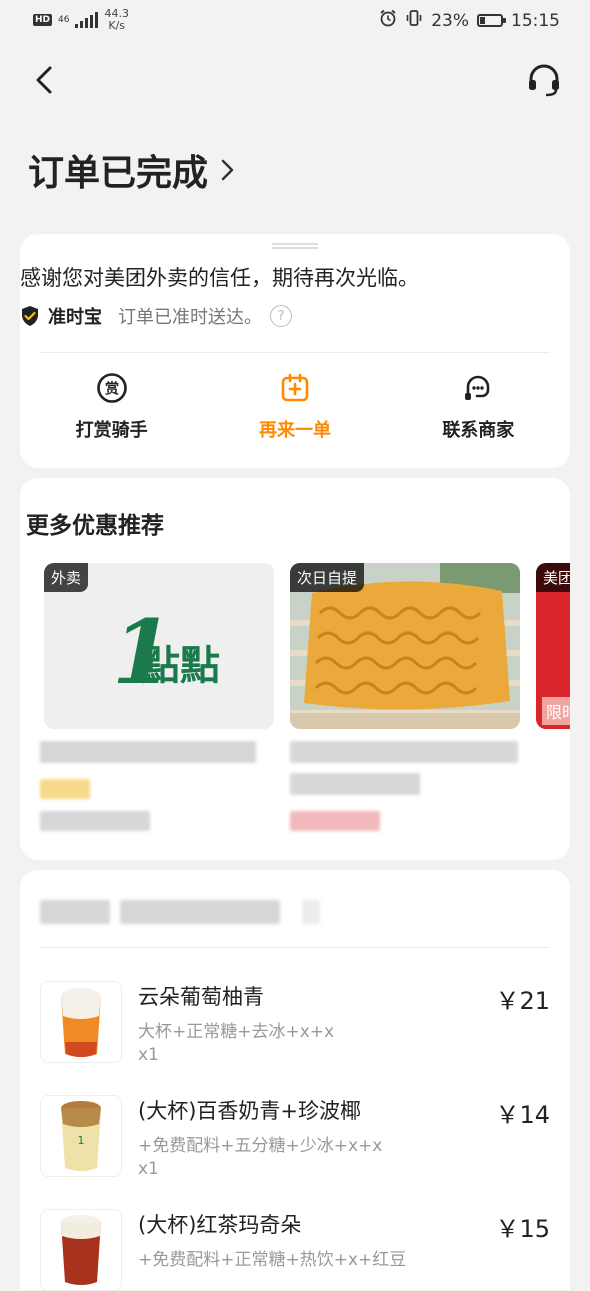  What do you see at coordinates (477, 387) in the screenshot?
I see `chat-icon` at bounding box center [477, 387].